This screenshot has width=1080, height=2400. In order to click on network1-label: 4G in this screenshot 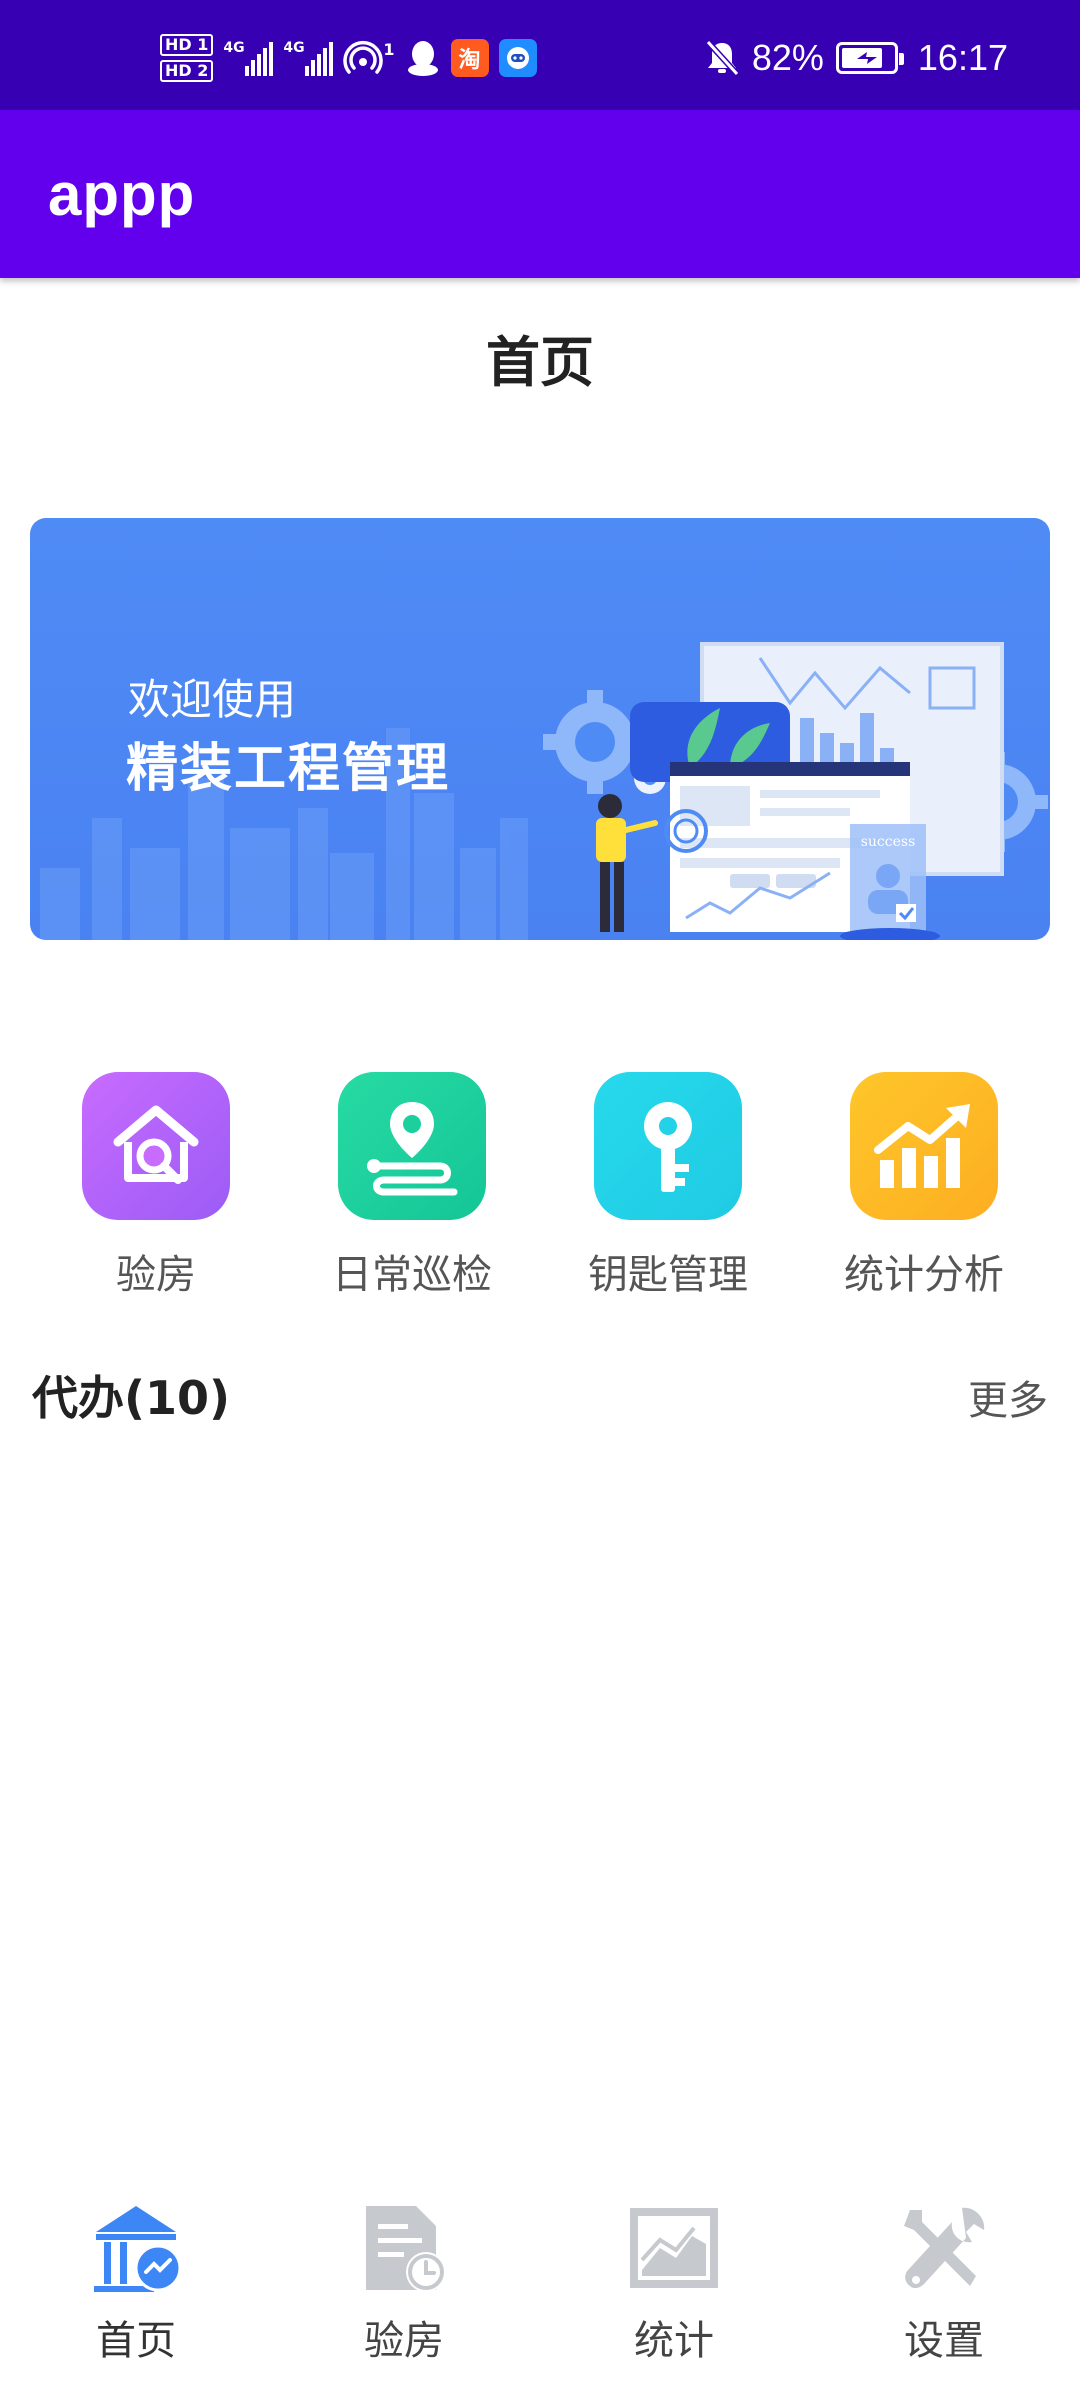, I will do `click(234, 48)`.